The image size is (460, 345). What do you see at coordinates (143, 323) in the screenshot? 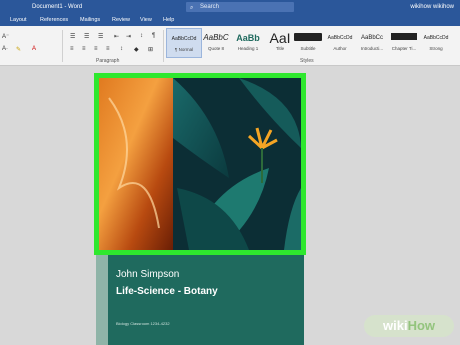
I see `cover-meta: Biology Classroom 1234-4232` at bounding box center [143, 323].